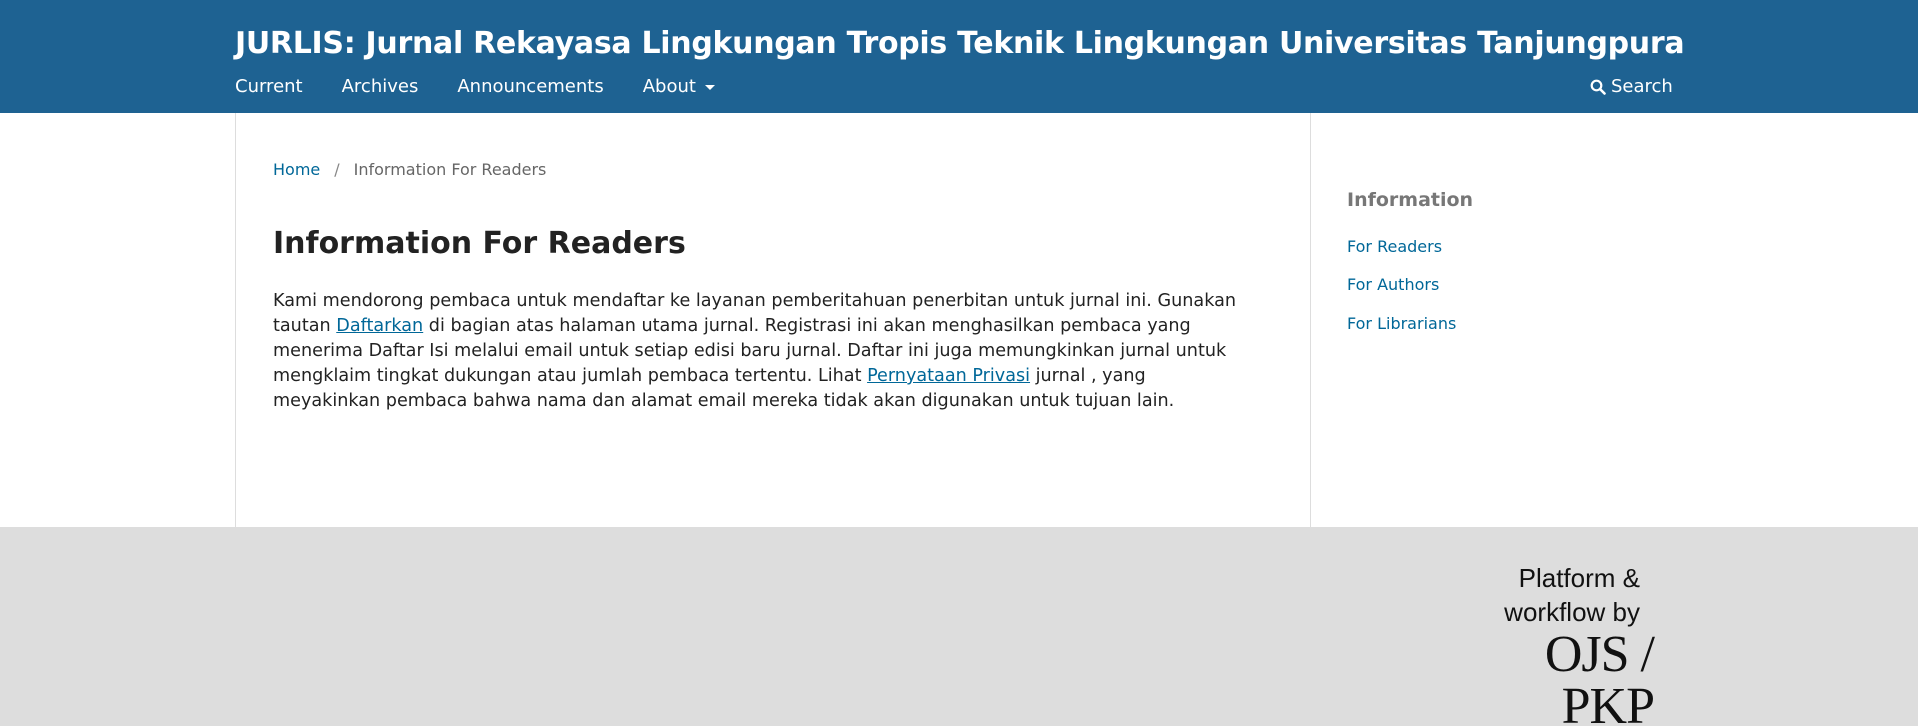  Describe the element at coordinates (379, 326) in the screenshot. I see `register-link: Daftarkan` at that location.